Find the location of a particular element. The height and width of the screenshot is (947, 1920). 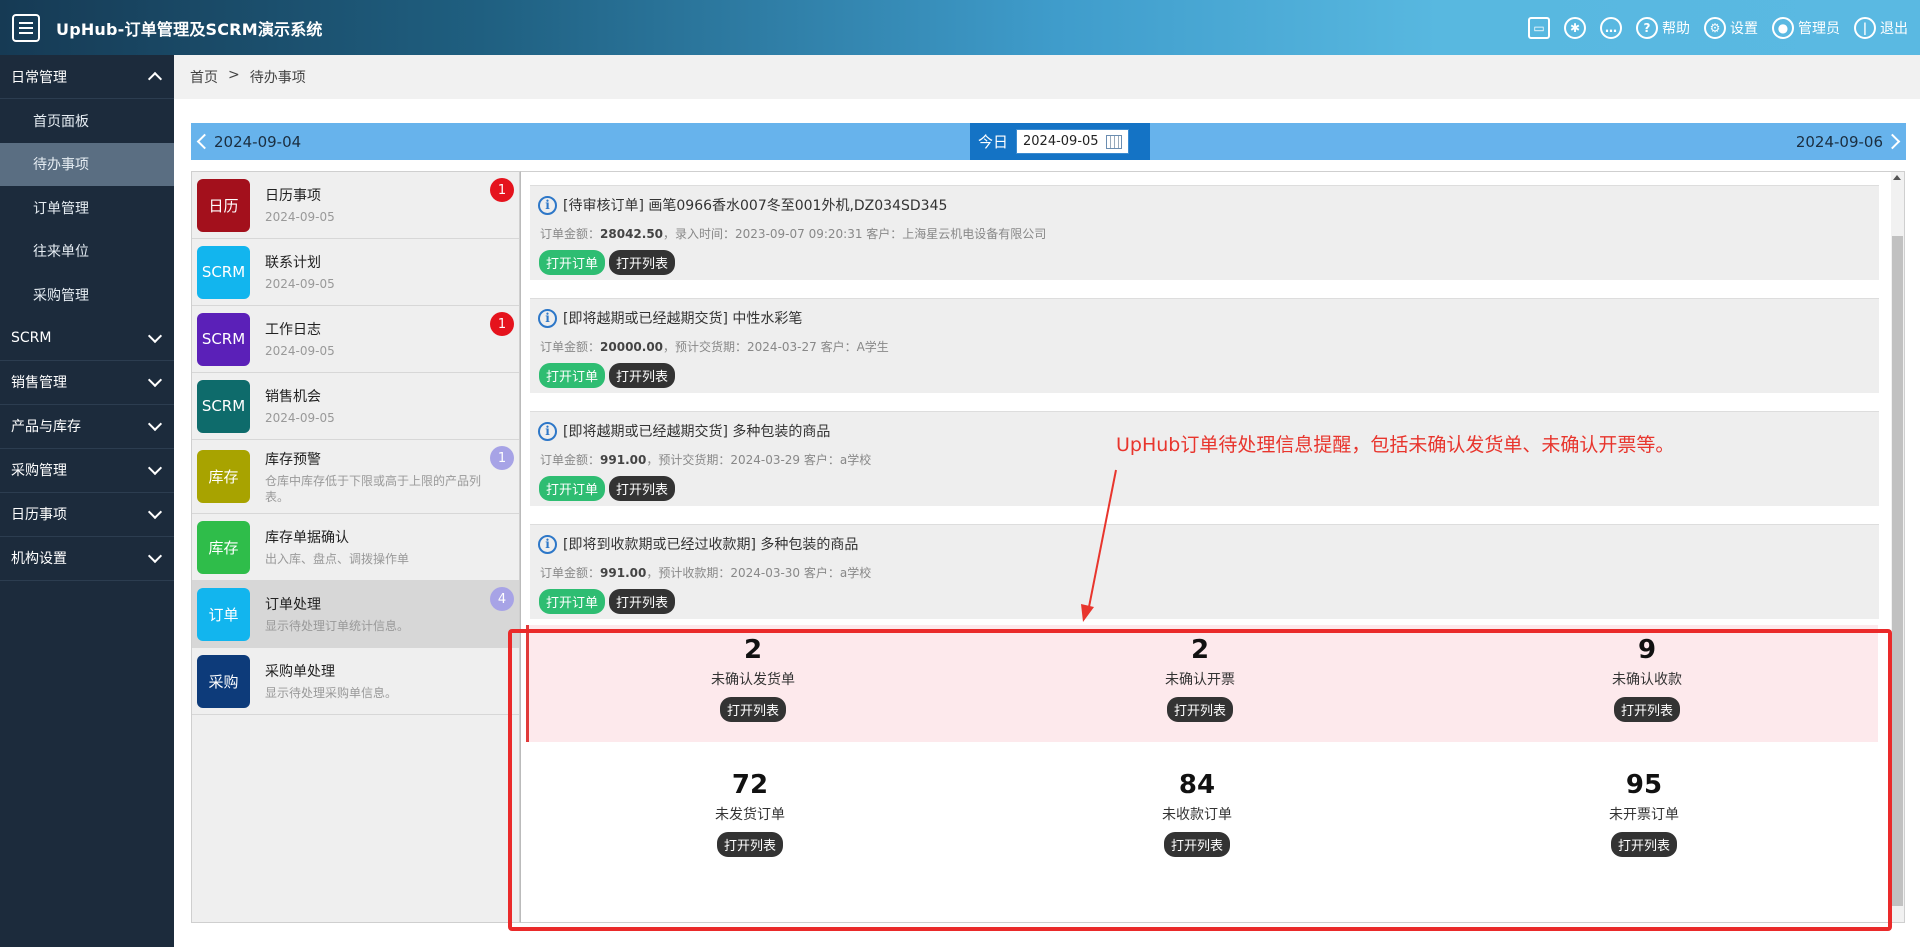

list-item-title: 日历事项 is located at coordinates (293, 196).